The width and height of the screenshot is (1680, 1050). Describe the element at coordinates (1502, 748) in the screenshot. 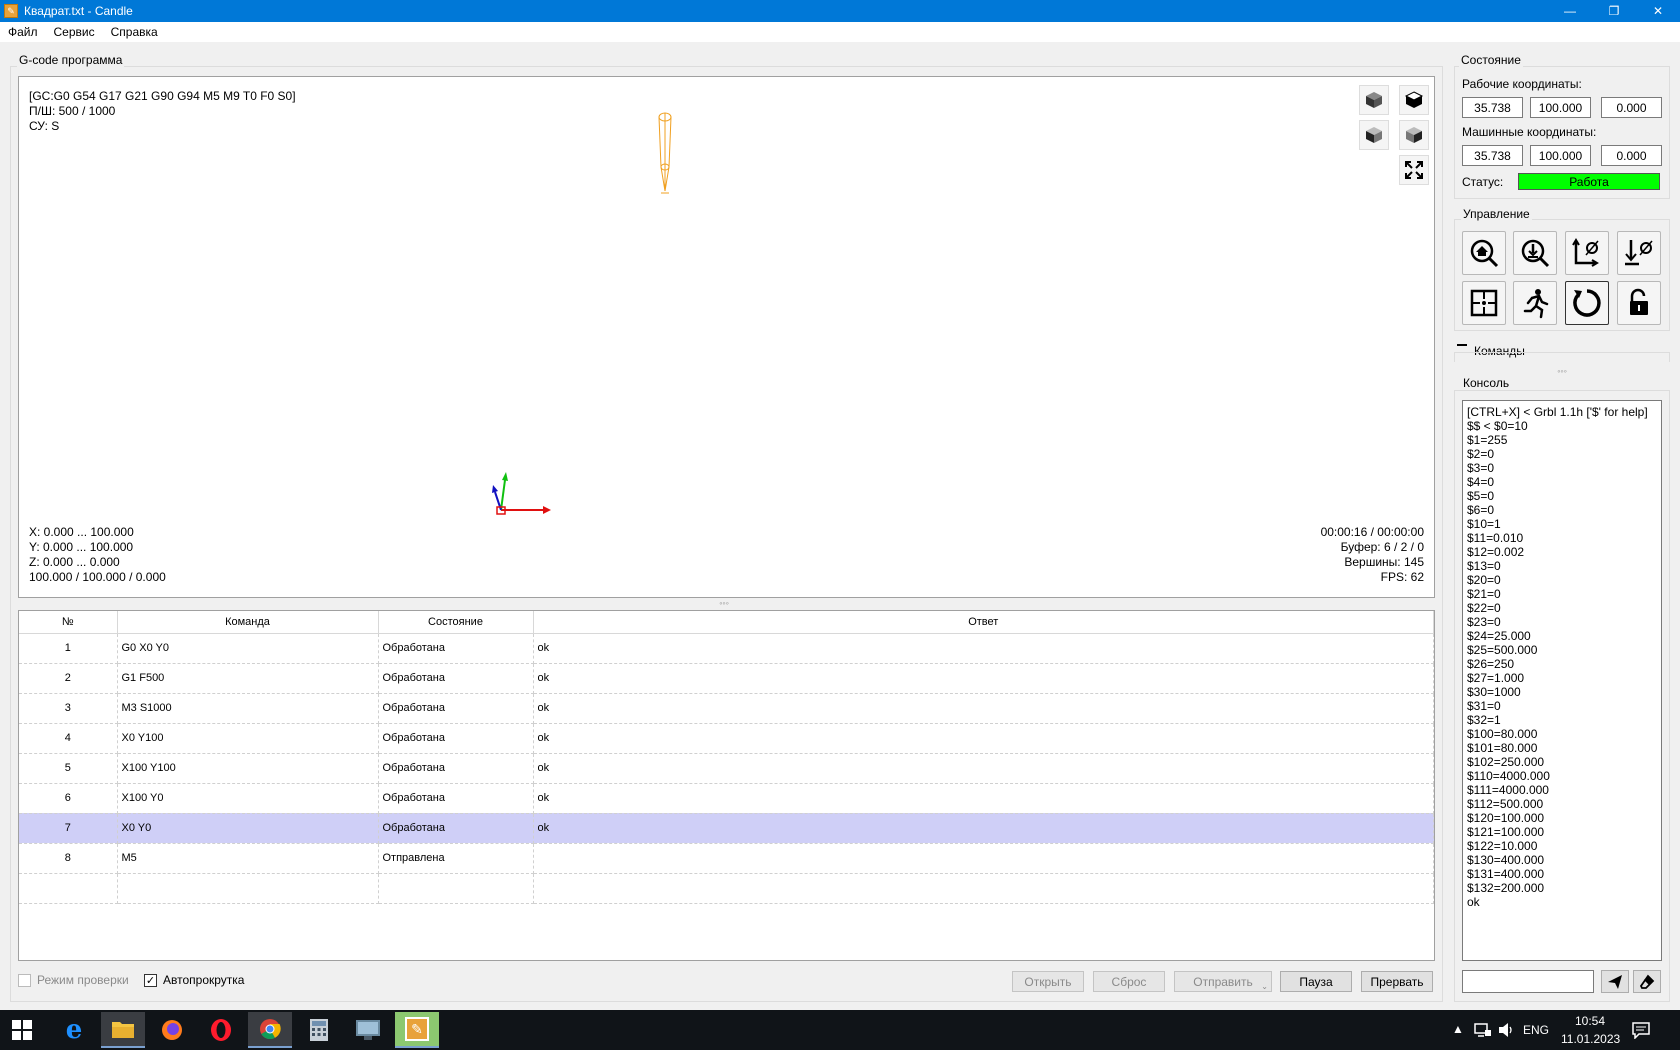

I see `console-line: $101=80.000` at that location.